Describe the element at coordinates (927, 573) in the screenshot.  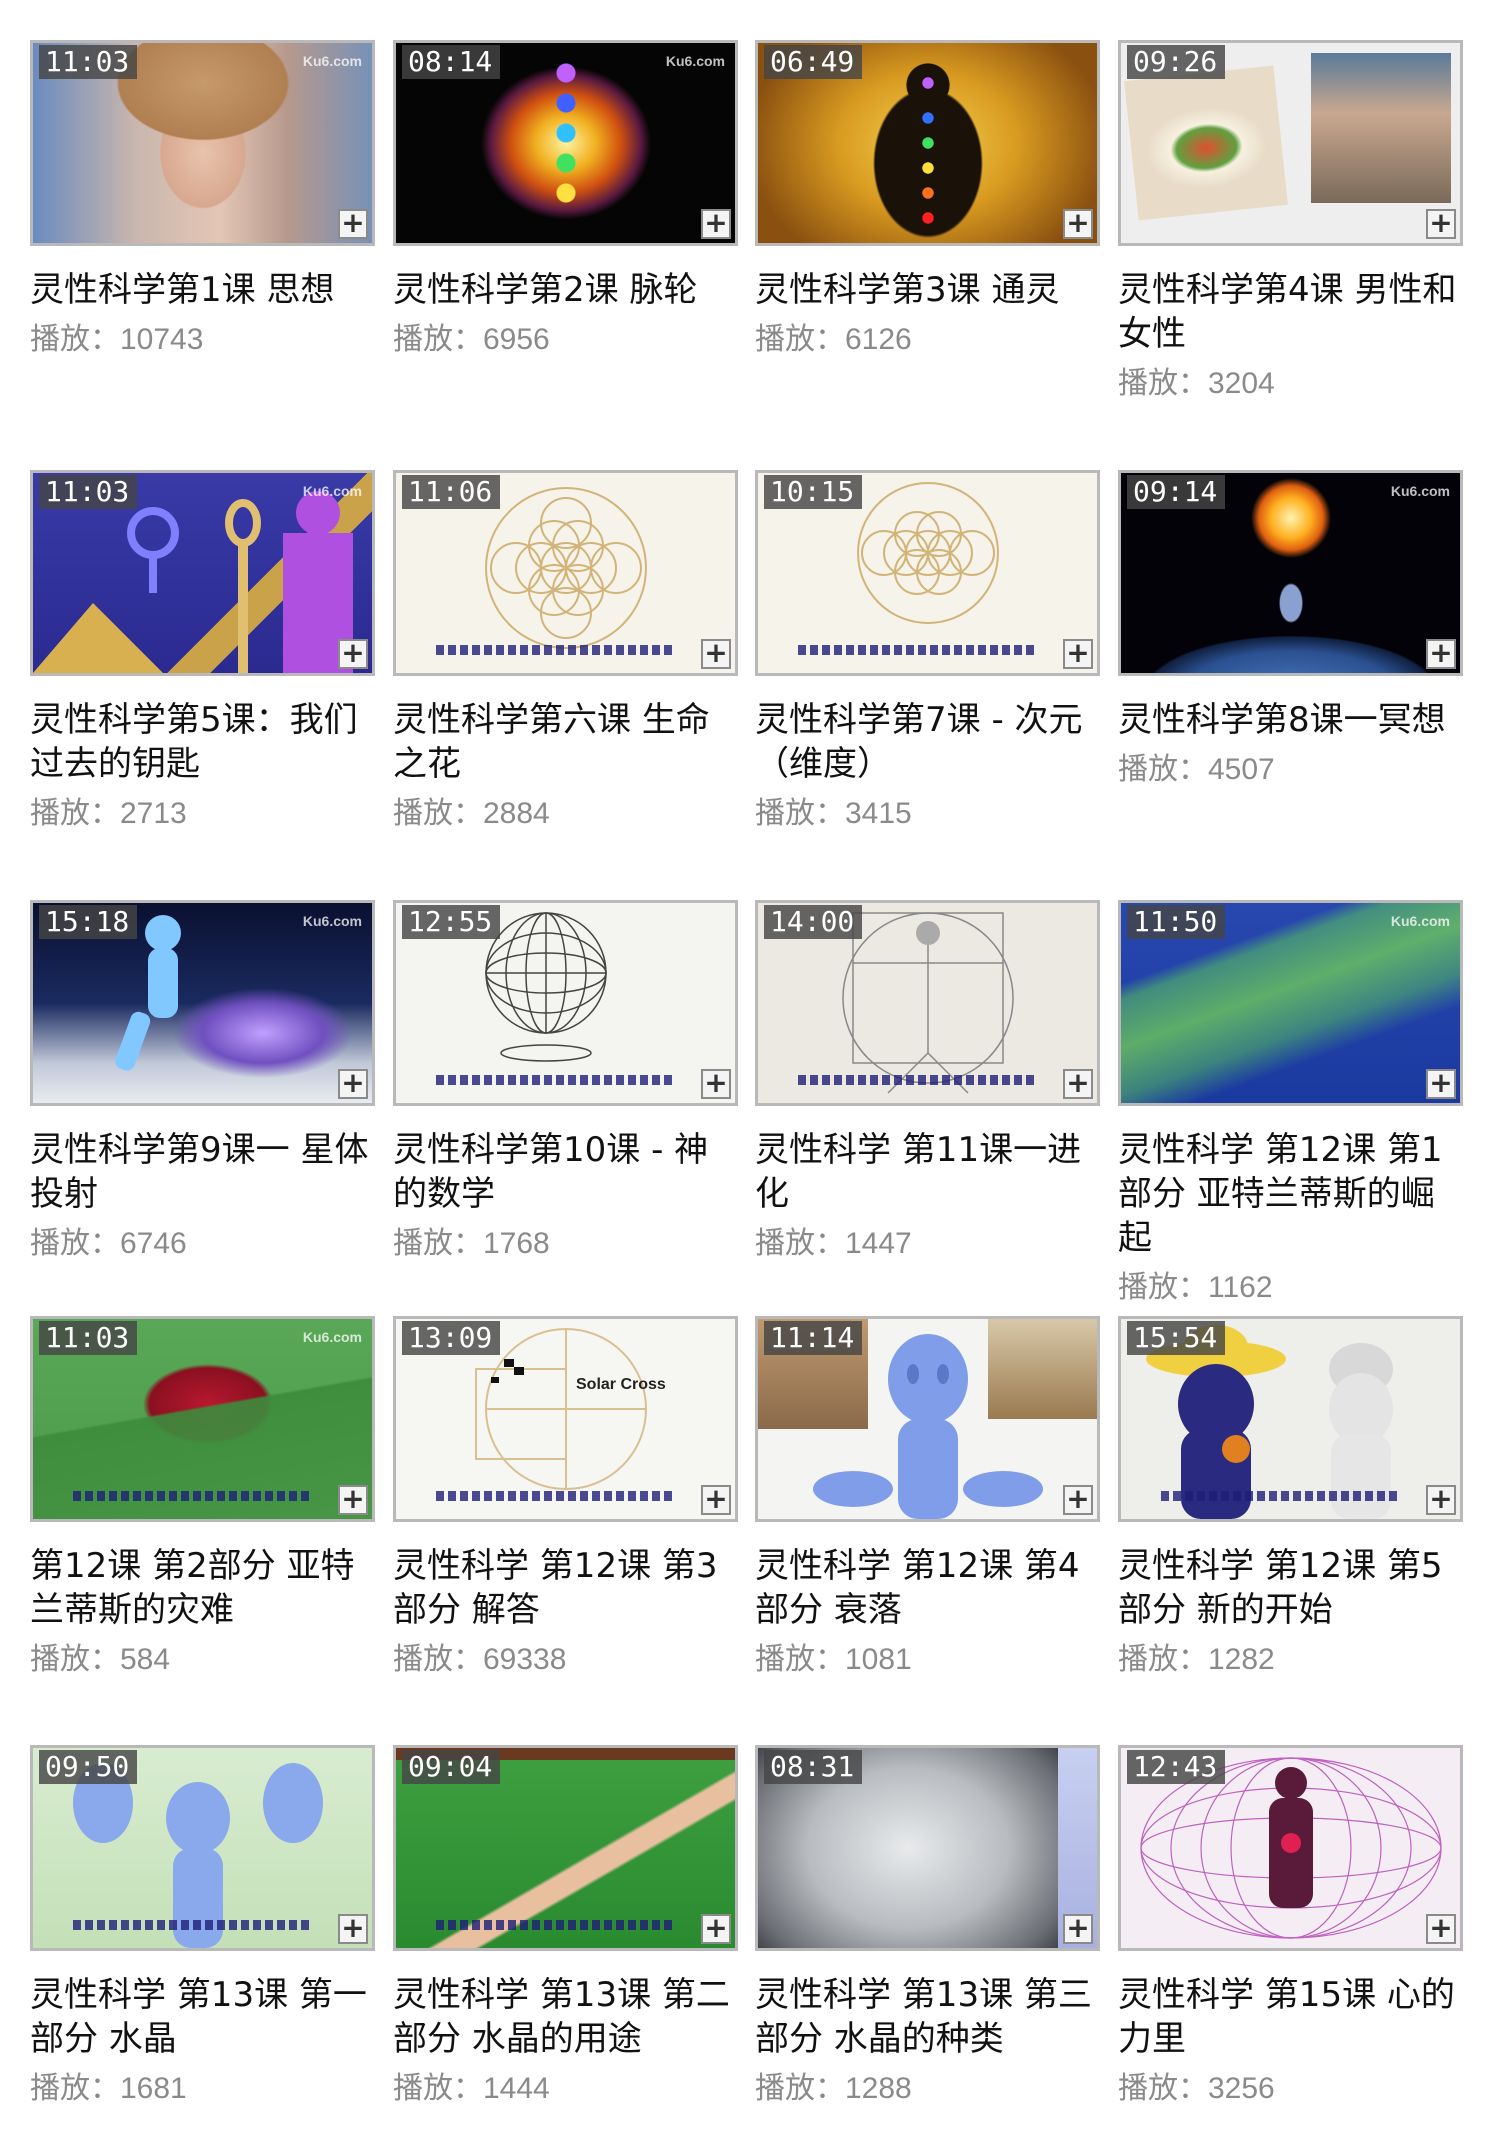
I see `video-thumbnail: 10:15 +` at that location.